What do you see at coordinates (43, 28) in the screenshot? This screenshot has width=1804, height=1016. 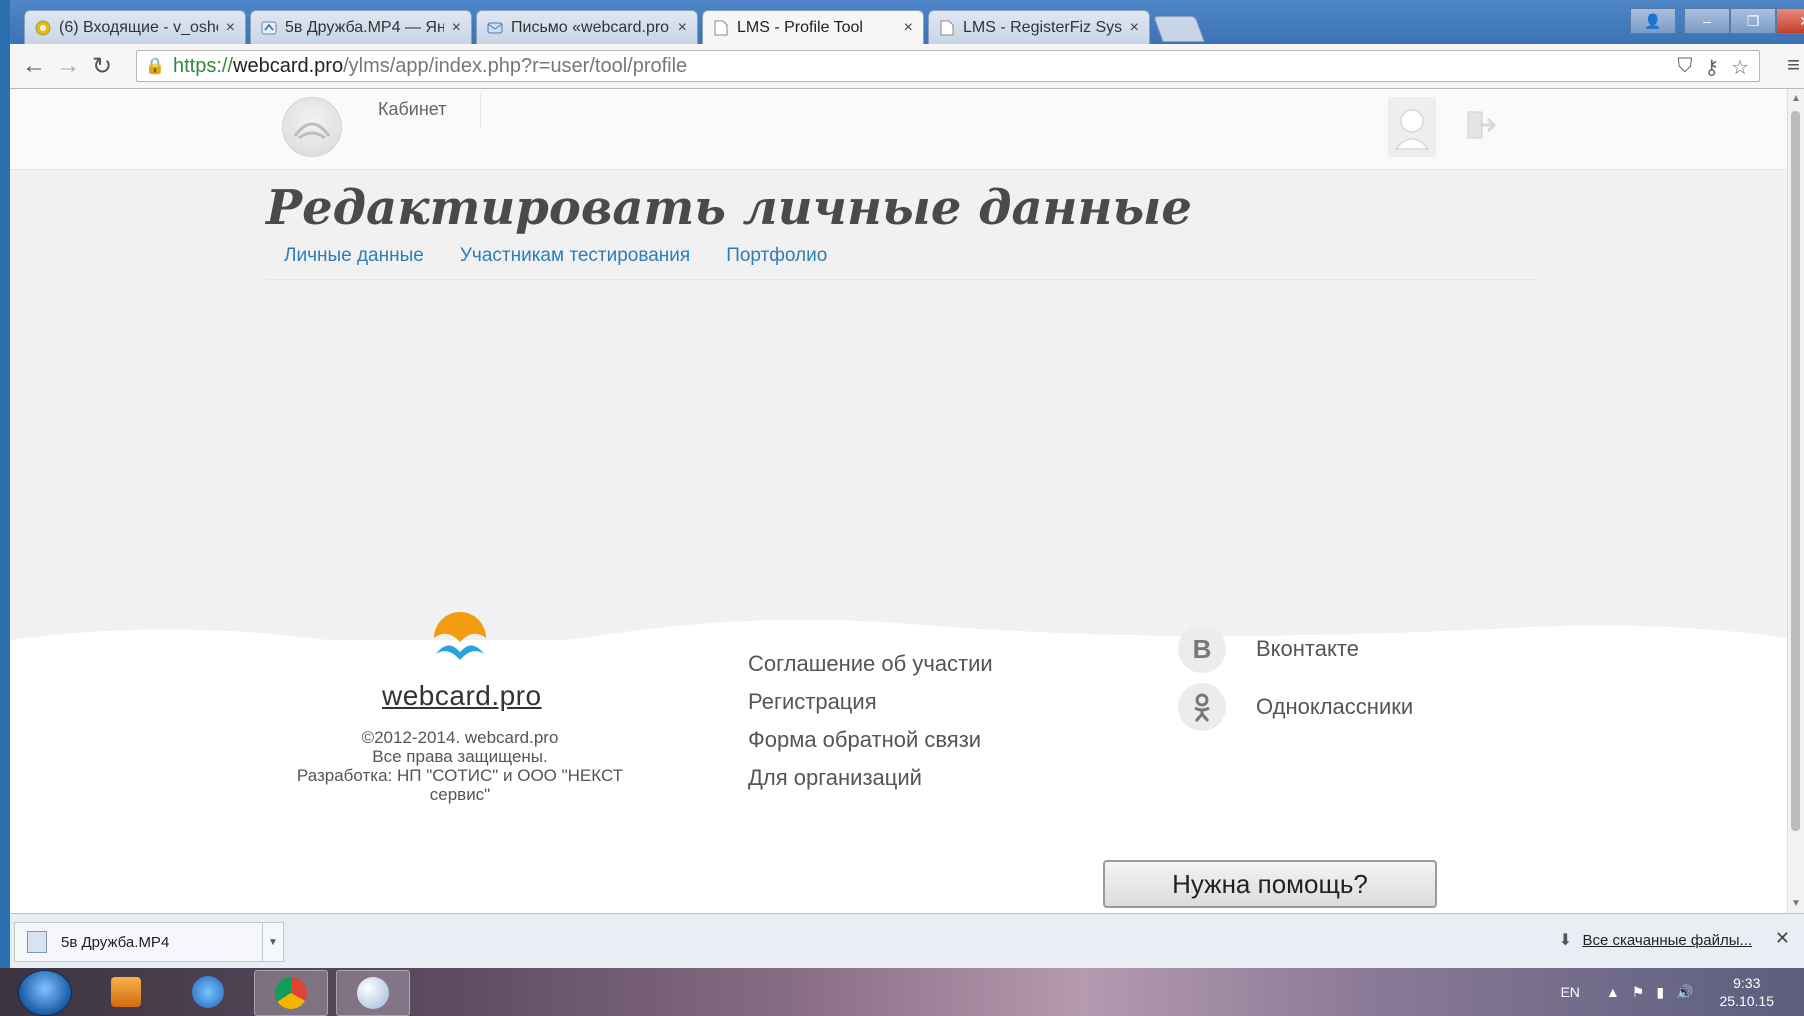 I see `mail-icon` at bounding box center [43, 28].